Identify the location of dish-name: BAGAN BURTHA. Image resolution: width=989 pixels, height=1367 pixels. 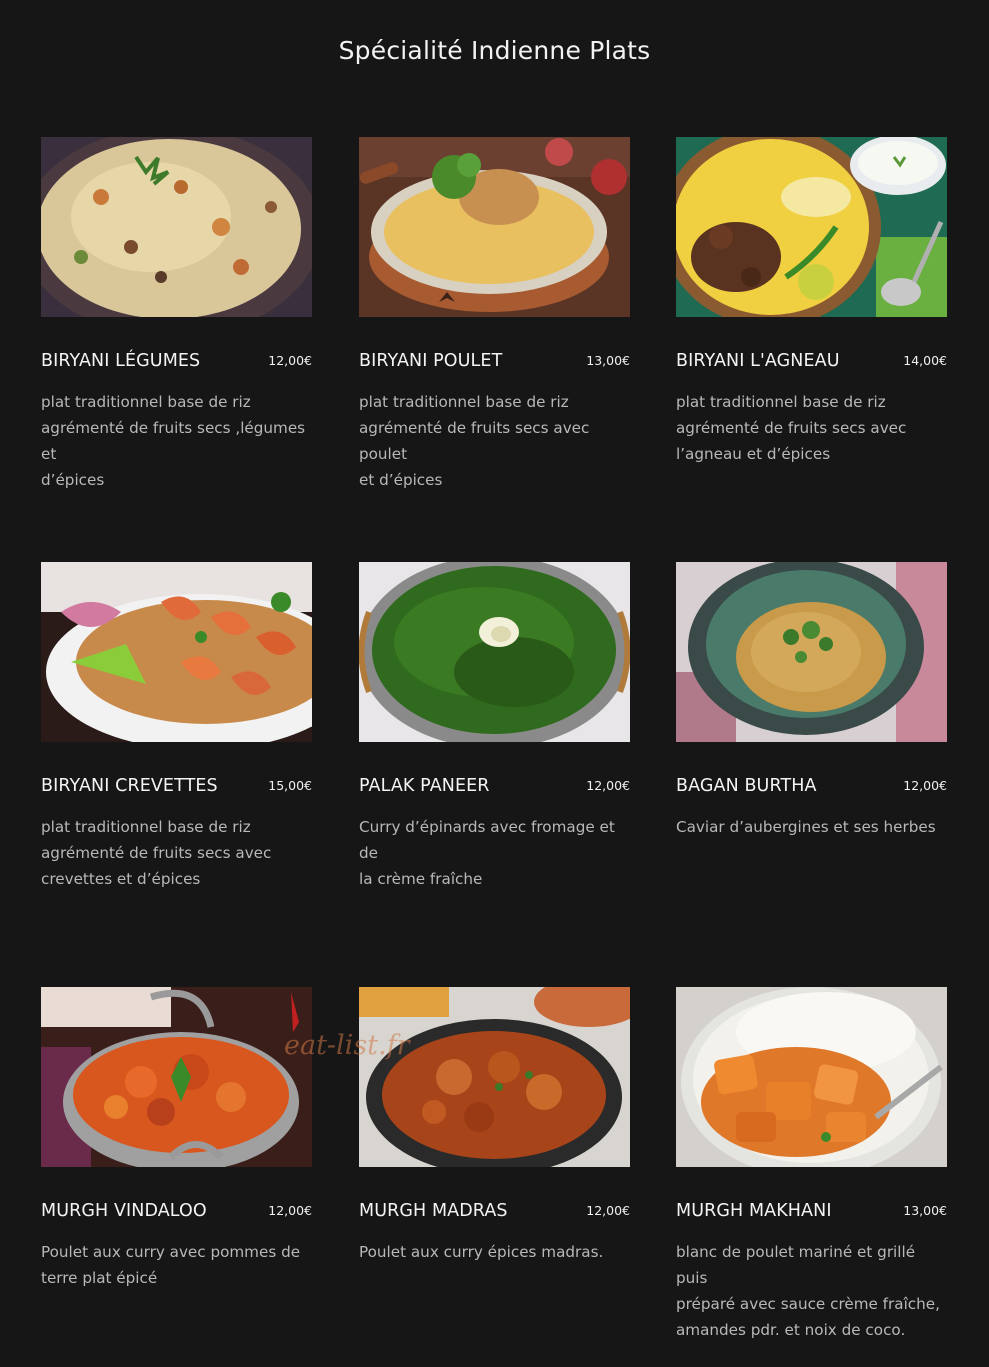
(746, 786).